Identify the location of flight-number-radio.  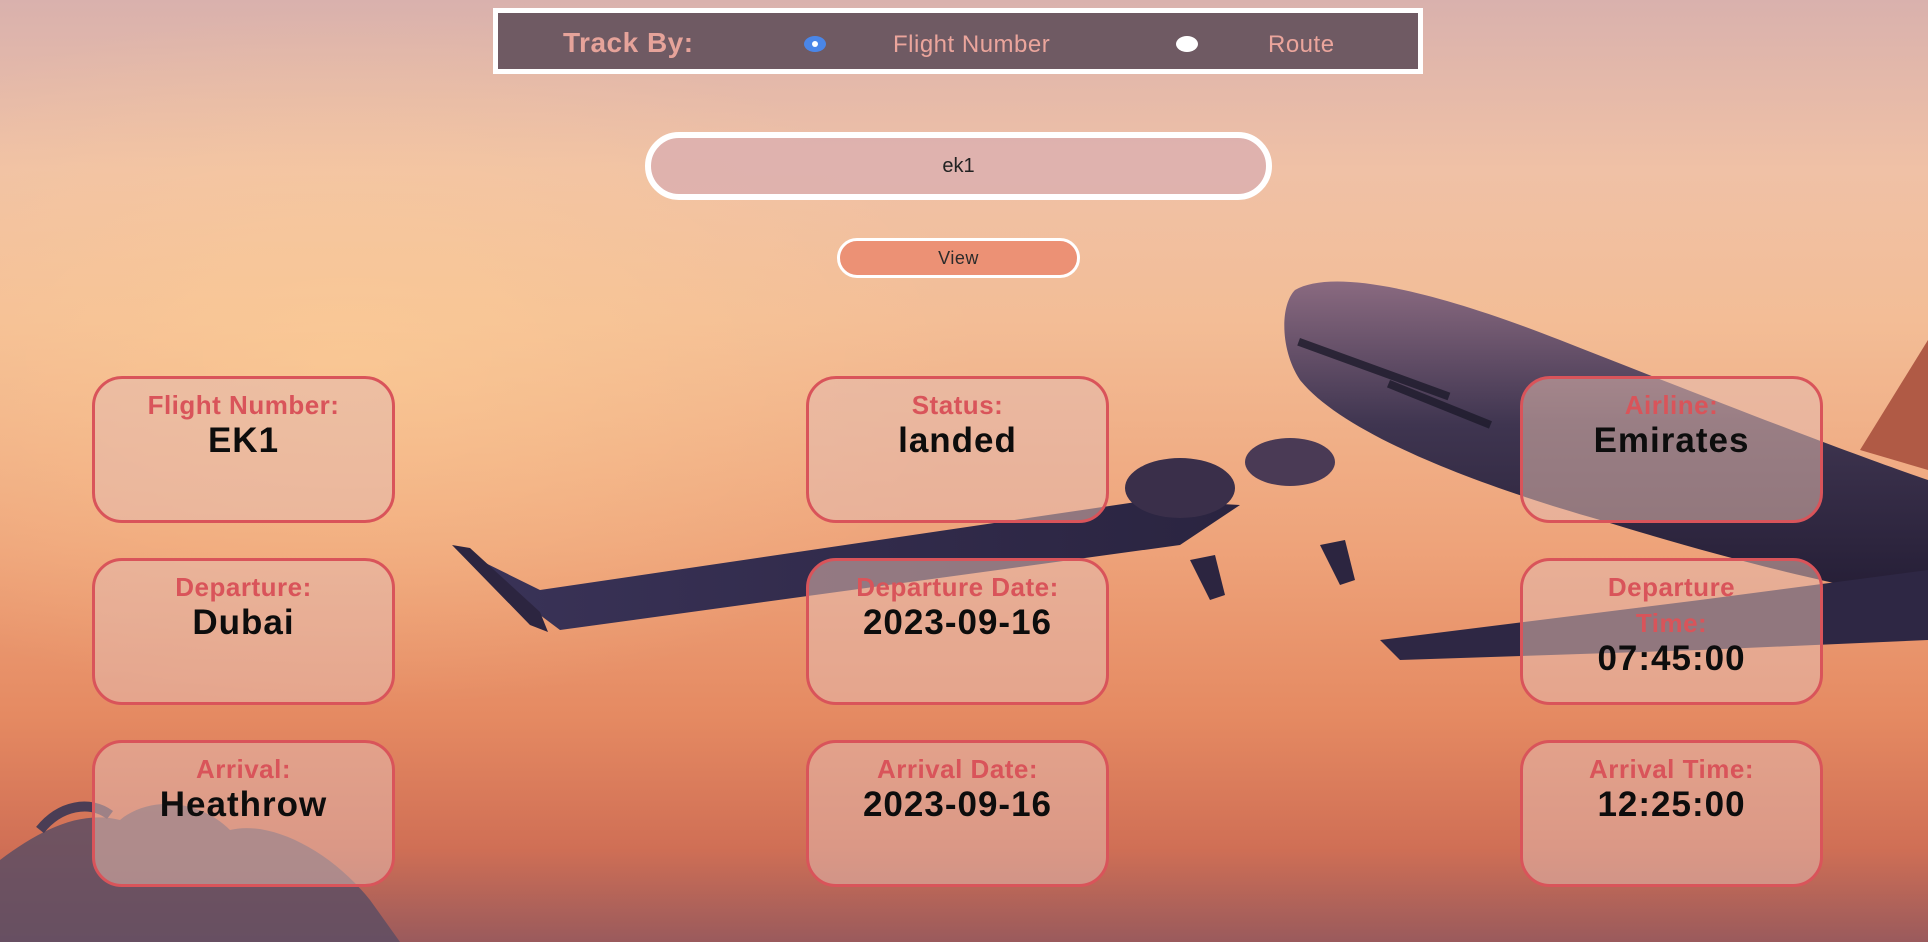
(815, 44).